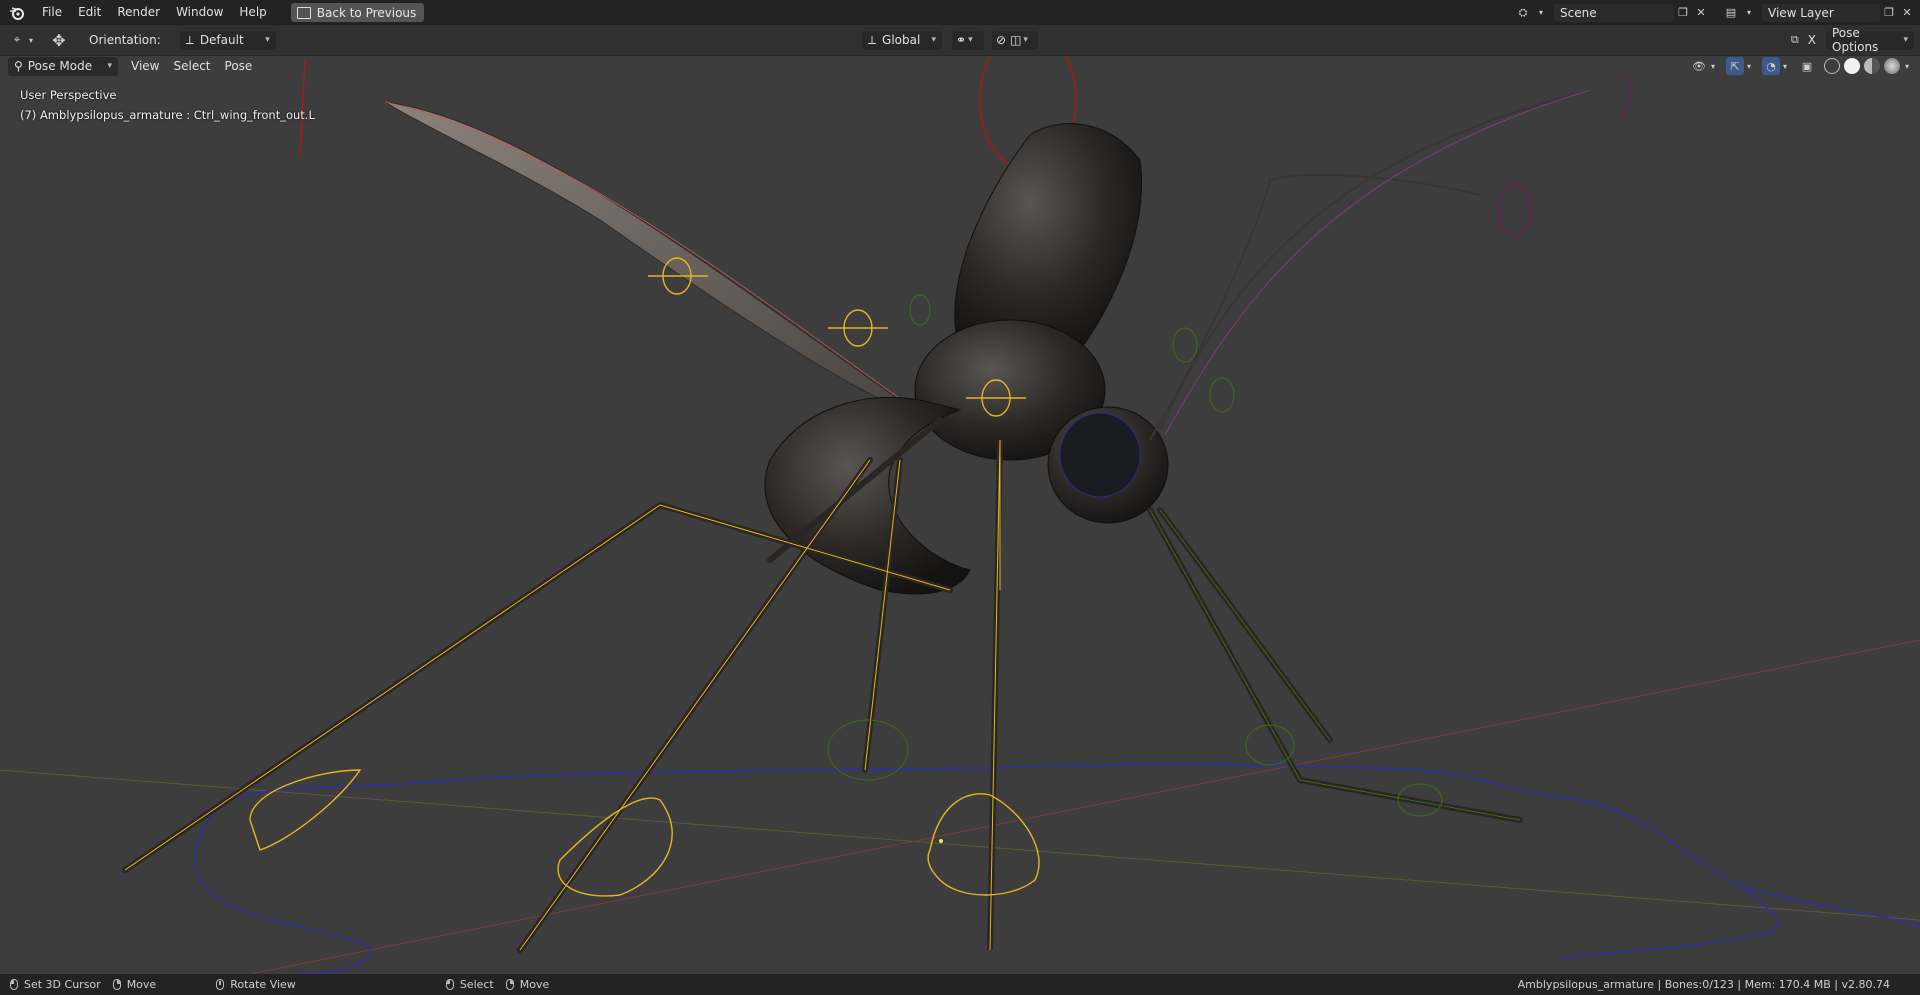  Describe the element at coordinates (872, 39) in the screenshot. I see `transform-icon: ⟂` at that location.